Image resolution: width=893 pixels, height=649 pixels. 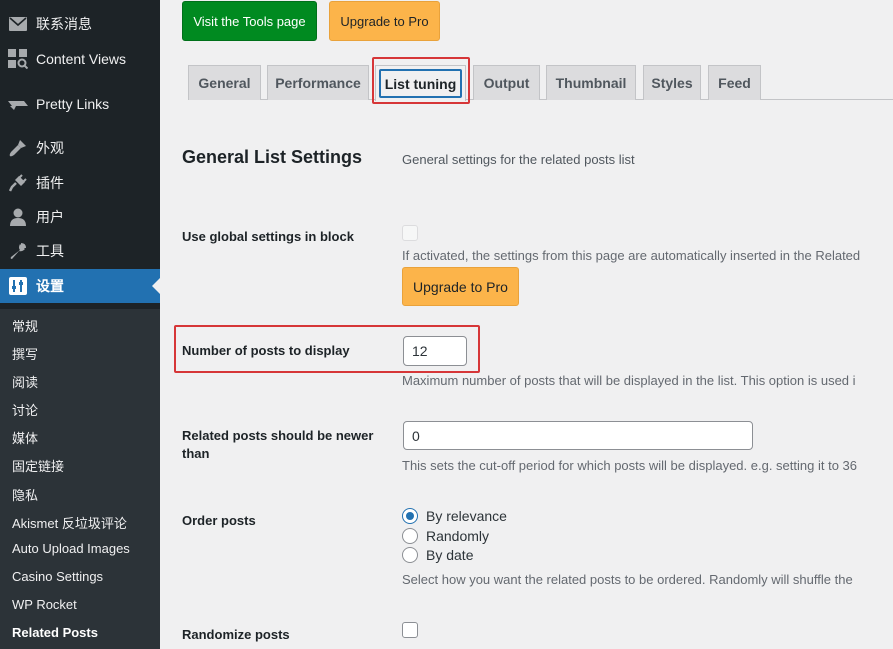 I want to click on tab-thumbnail: Thumbnail, so click(x=591, y=82).